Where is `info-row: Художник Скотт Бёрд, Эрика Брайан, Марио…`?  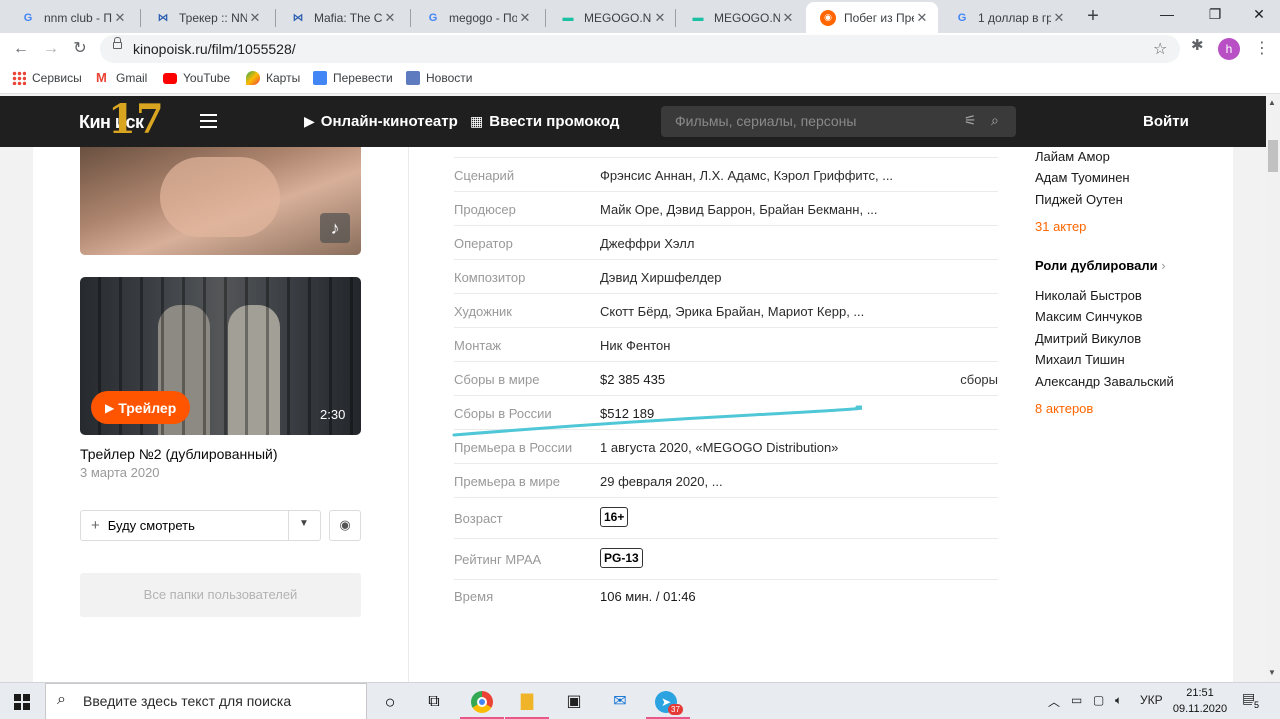 info-row: Художник Скотт Бёрд, Эрика Брайан, Марио… is located at coordinates (726, 310).